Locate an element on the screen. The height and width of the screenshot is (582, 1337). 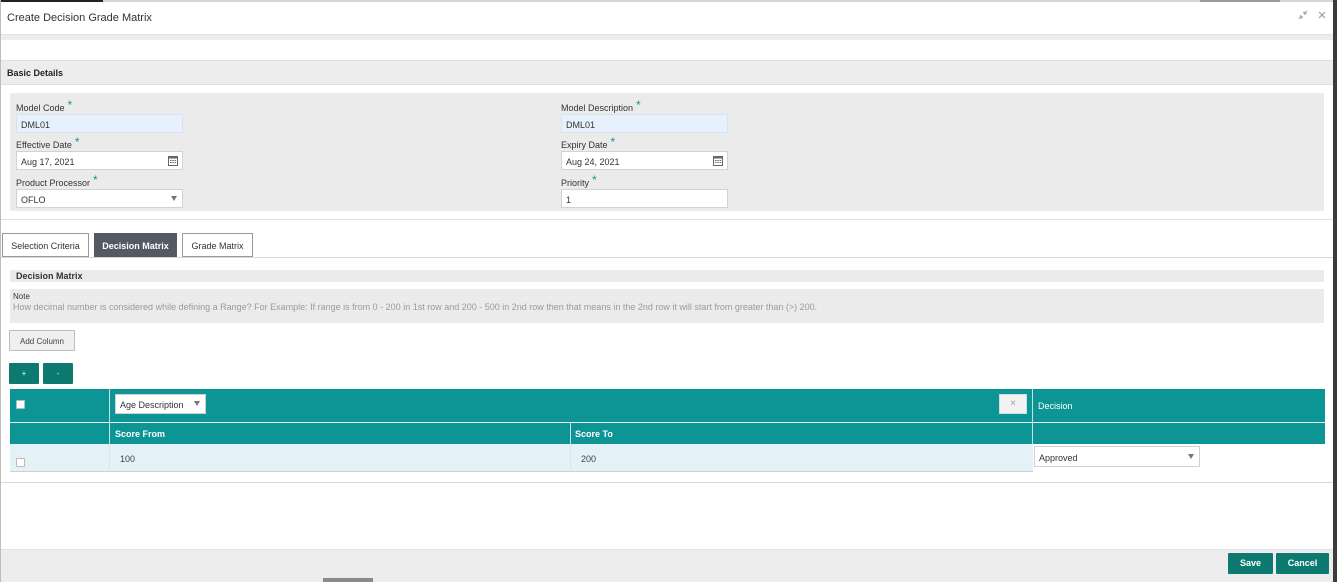
basic-details-title: Basic Details is located at coordinates (35, 73).